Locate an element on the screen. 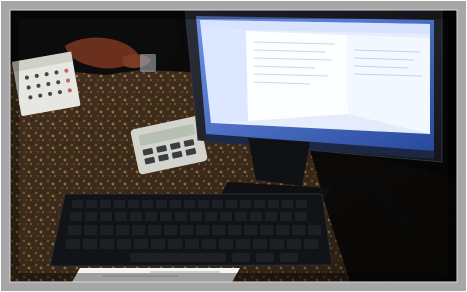  monitor-stand is located at coordinates (279, 162).